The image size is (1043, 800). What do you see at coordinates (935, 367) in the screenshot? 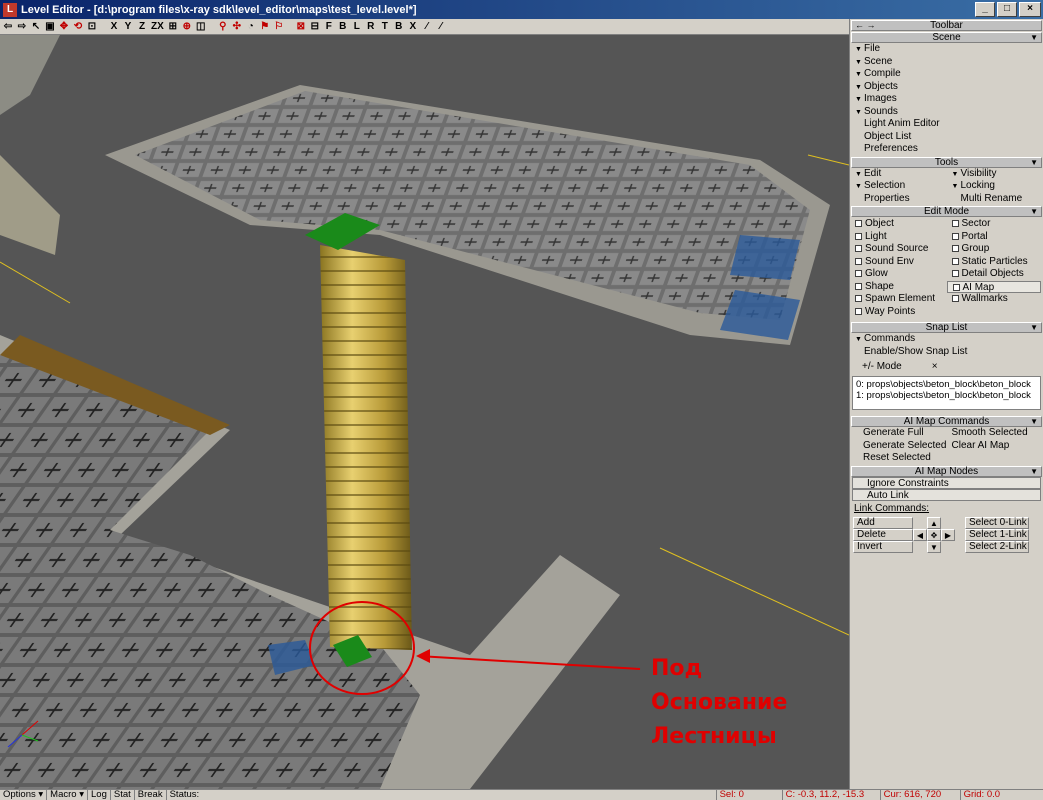
I see `snap-clear-icon: ×` at bounding box center [935, 367].